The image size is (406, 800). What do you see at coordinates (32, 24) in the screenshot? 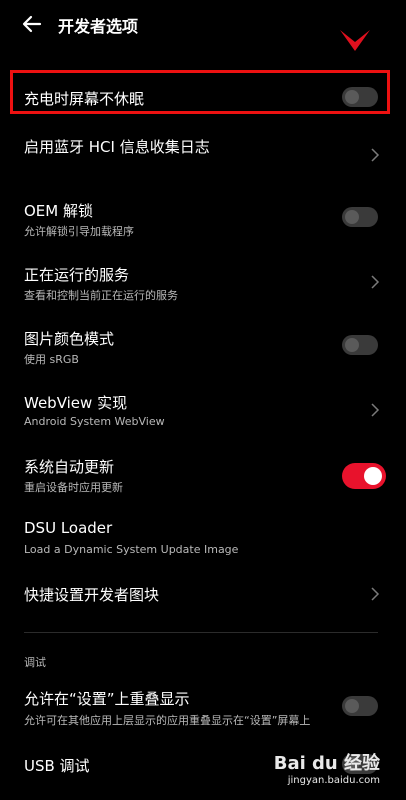
I see `back-arrow-icon` at bounding box center [32, 24].